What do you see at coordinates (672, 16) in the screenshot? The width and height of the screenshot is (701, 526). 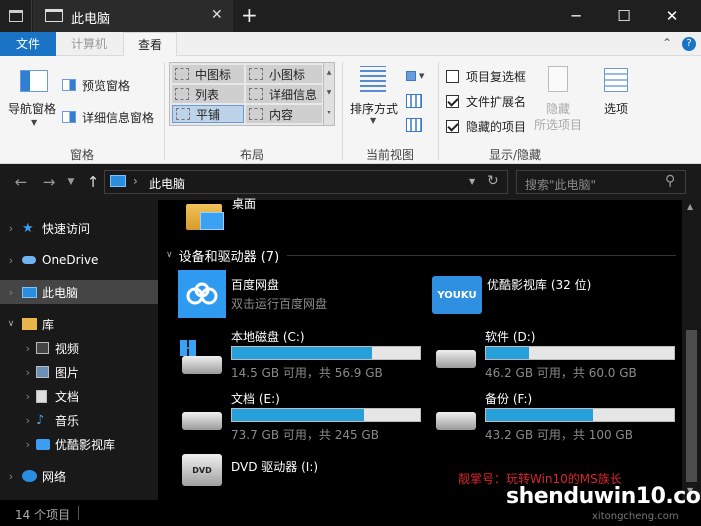 I see `close-button: ✕` at bounding box center [672, 16].